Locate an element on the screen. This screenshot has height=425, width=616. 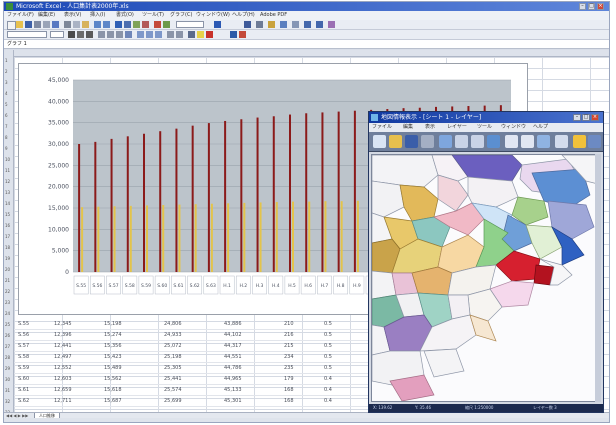
table-cell: 12,345 is located at coordinates (63, 324).